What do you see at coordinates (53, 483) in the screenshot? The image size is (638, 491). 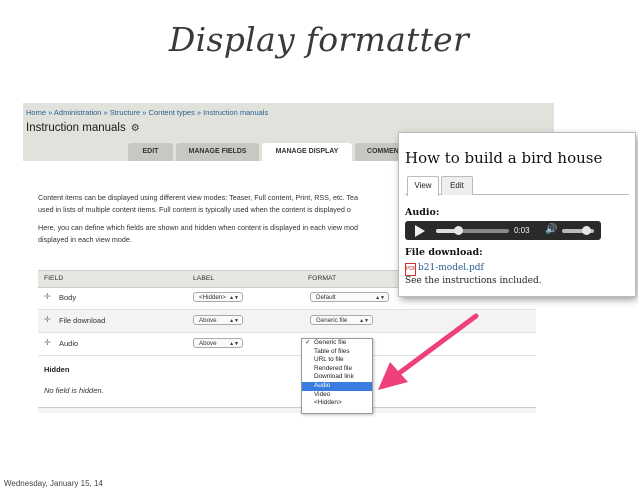 I see `slide-date: Wednesday, January 15, 14` at bounding box center [53, 483].